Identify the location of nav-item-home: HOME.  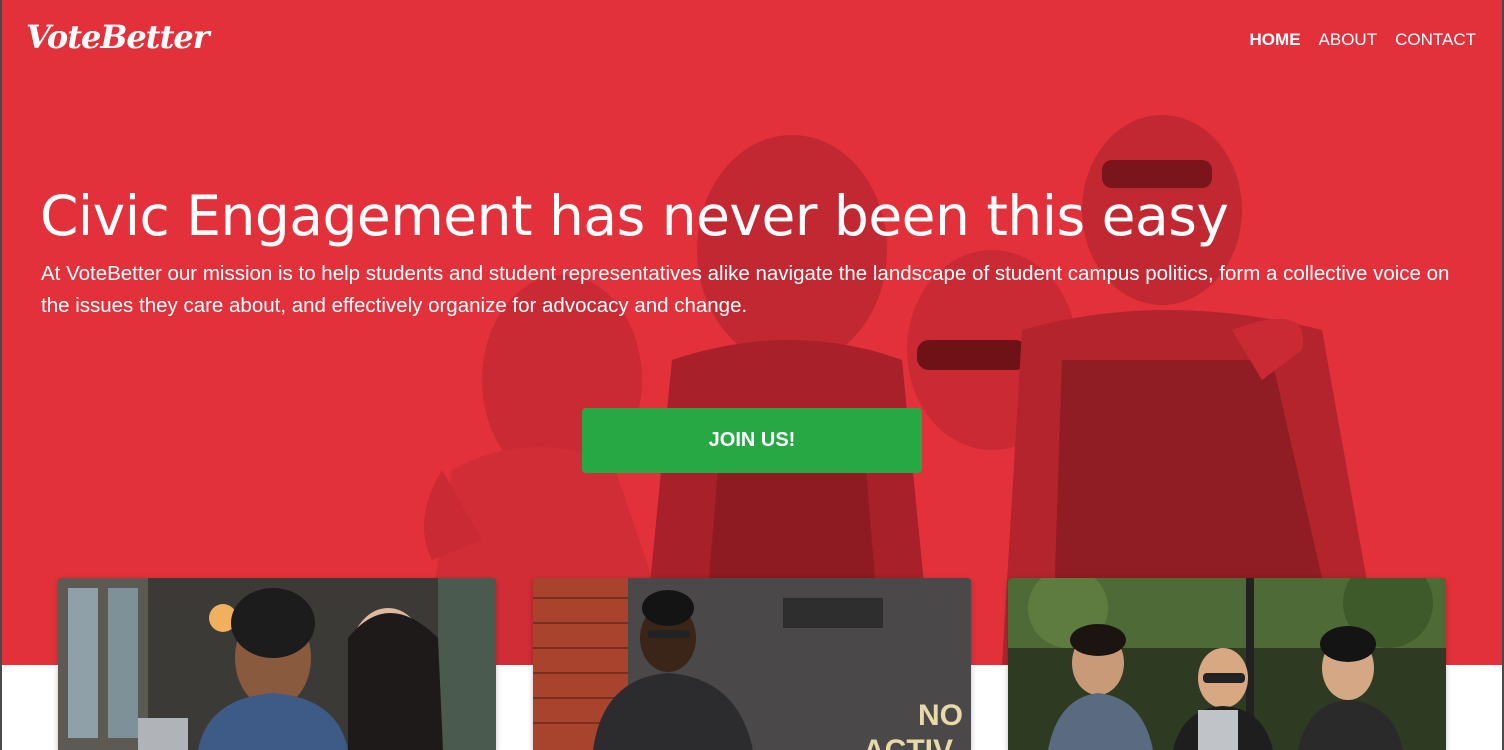
(1275, 40).